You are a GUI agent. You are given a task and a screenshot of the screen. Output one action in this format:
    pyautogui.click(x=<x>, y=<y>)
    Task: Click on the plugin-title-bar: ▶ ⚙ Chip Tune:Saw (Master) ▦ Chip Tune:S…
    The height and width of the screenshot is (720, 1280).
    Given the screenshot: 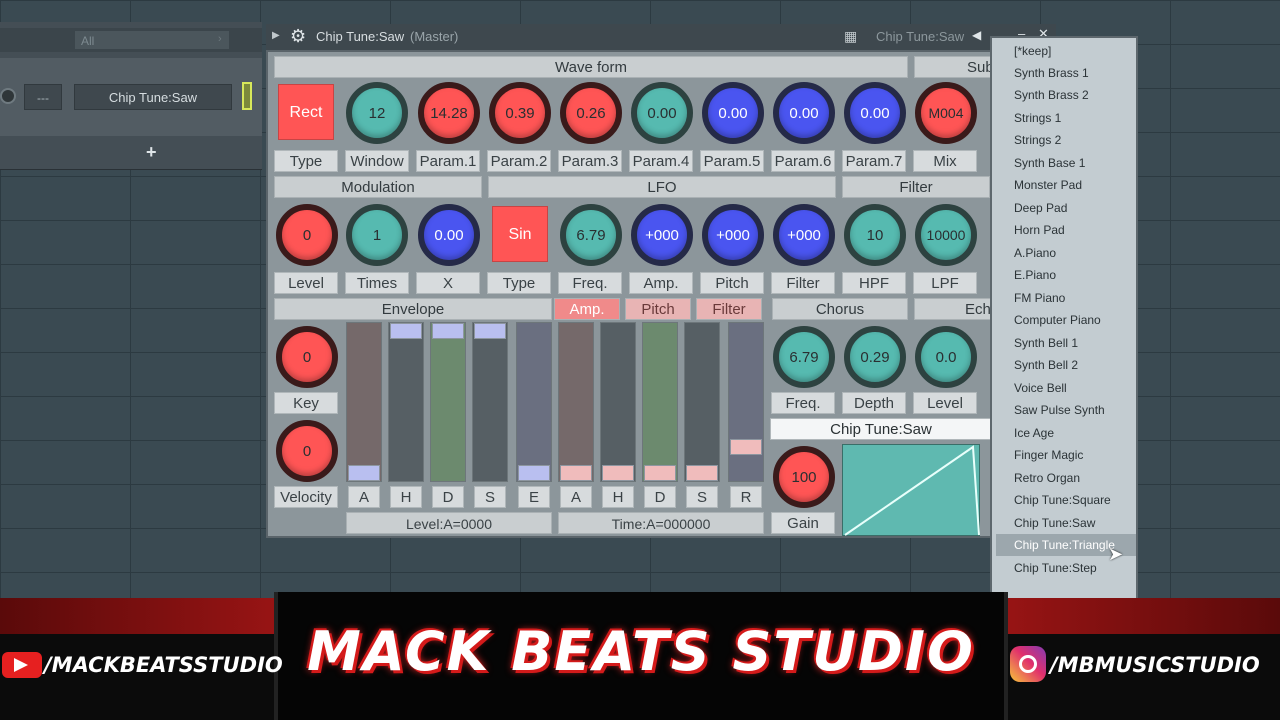 What is the action you would take?
    pyautogui.click(x=661, y=37)
    